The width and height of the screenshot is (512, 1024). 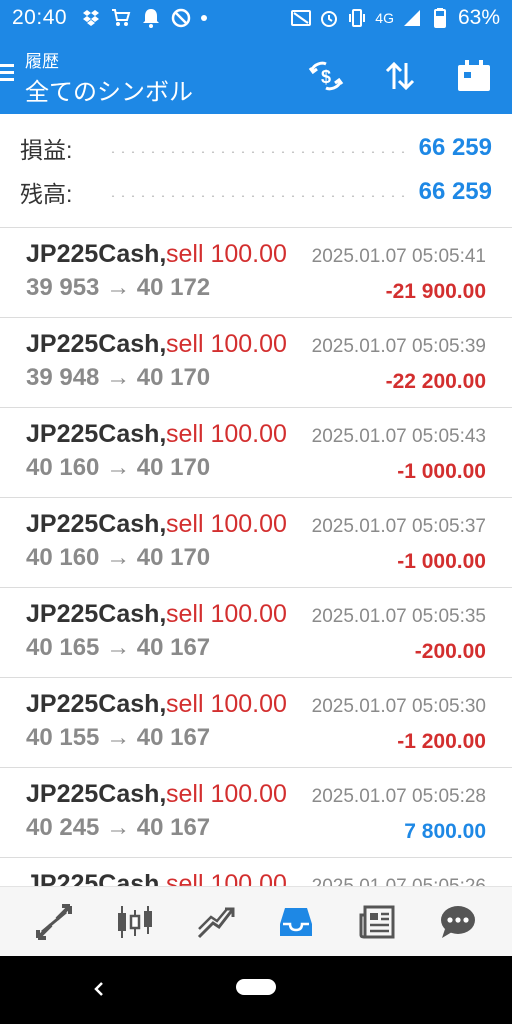 I want to click on cast-off-icon, so click(x=301, y=18).